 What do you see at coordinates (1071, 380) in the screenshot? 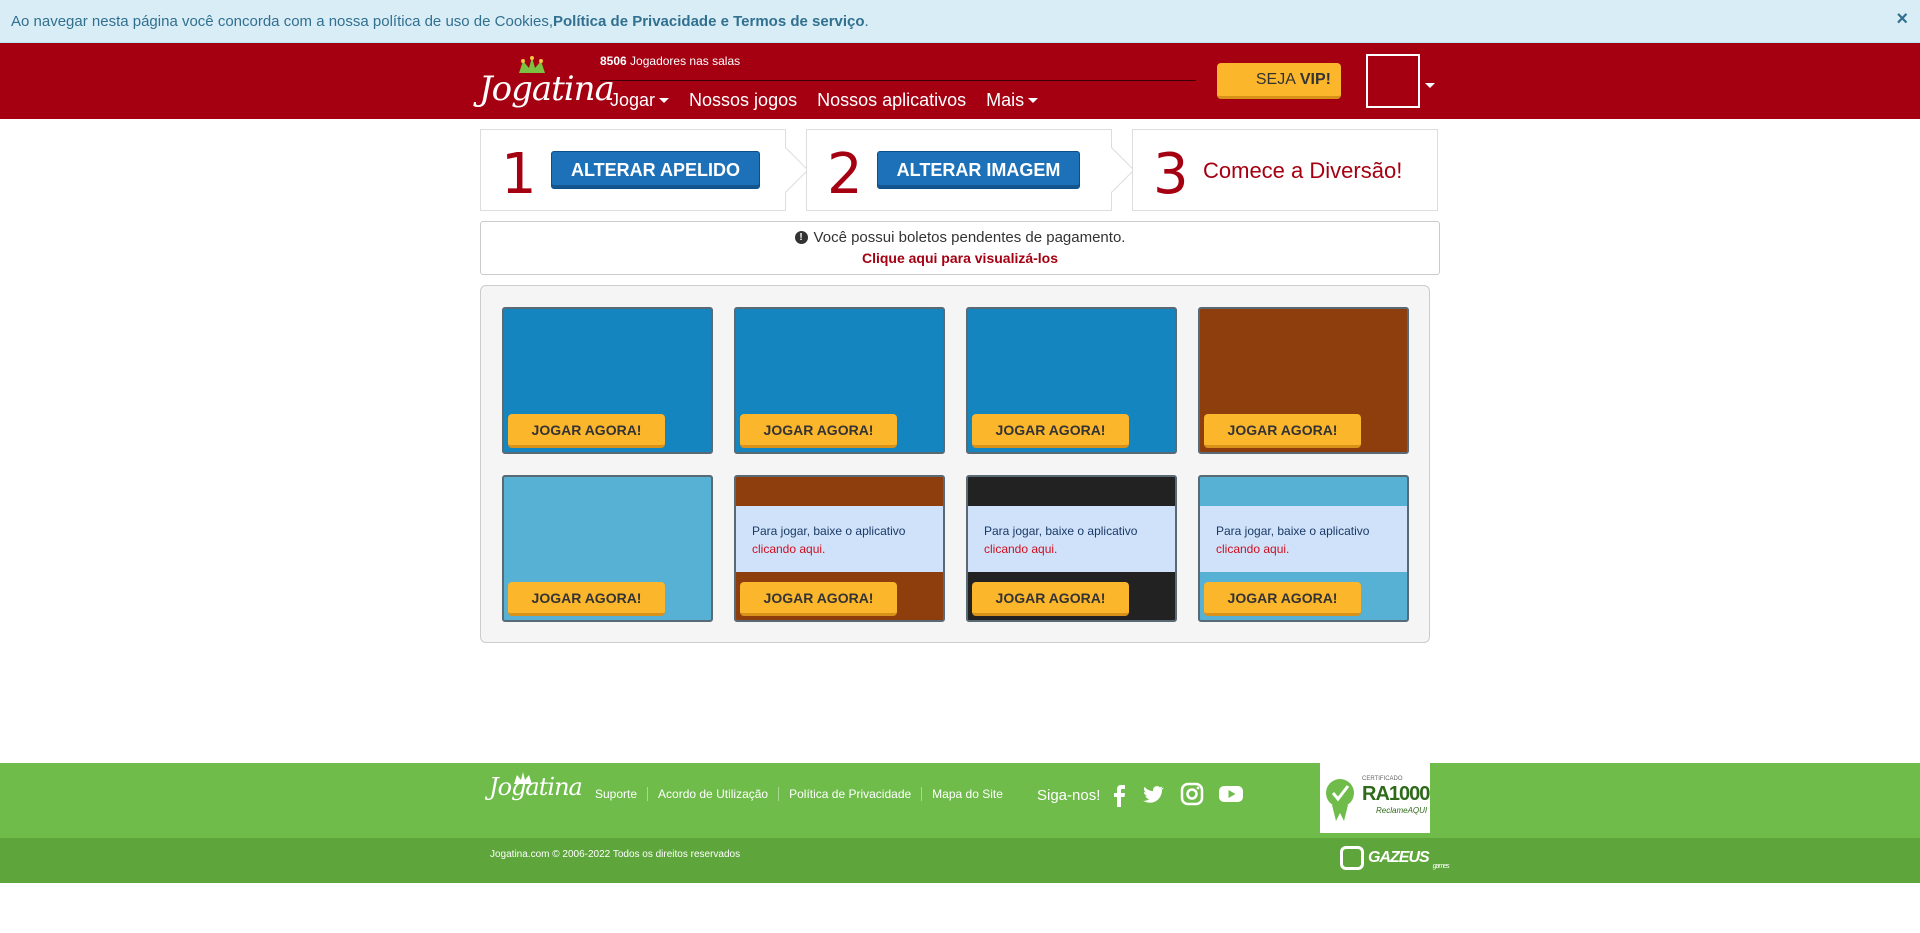
I see `game-card-3: JOGAR AGORA!` at bounding box center [1071, 380].